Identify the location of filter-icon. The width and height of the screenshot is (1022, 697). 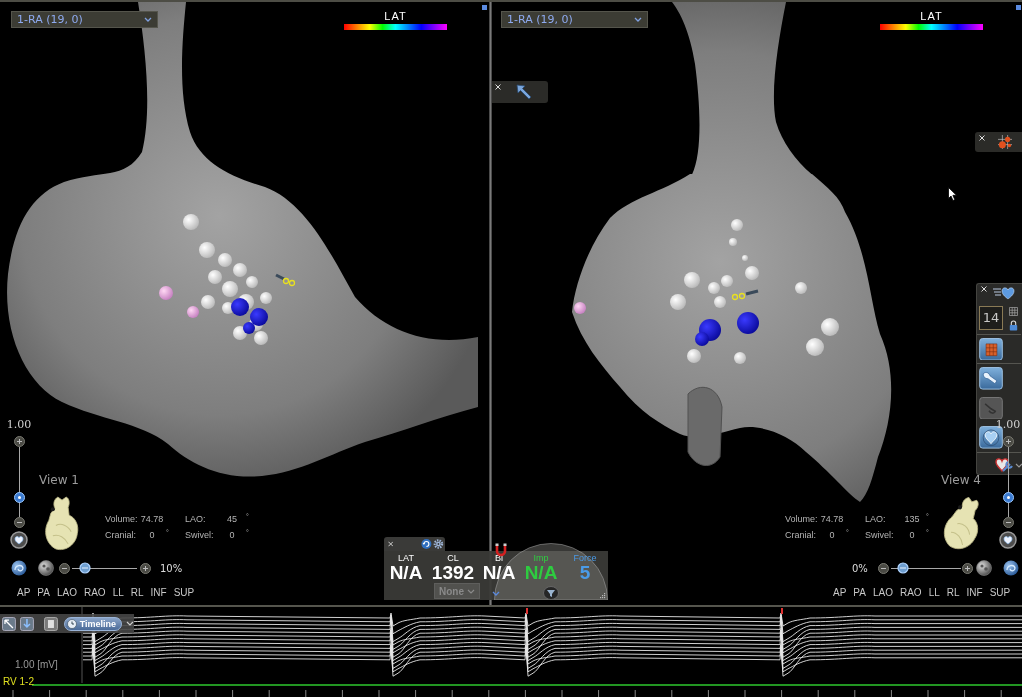
(551, 593).